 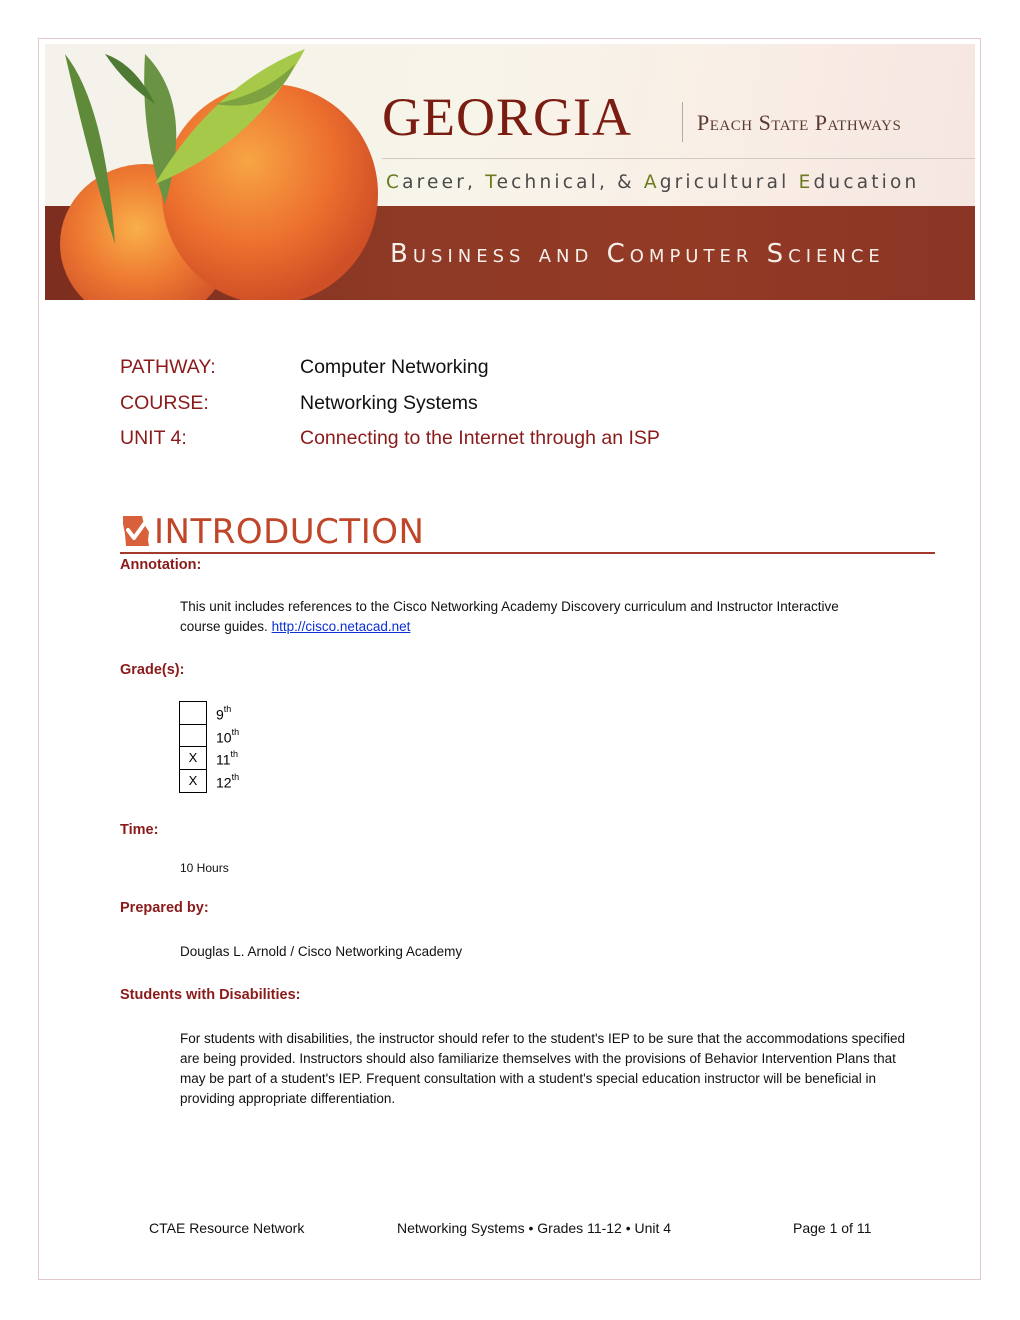 I want to click on grade-label-12: 12th, so click(x=228, y=781).